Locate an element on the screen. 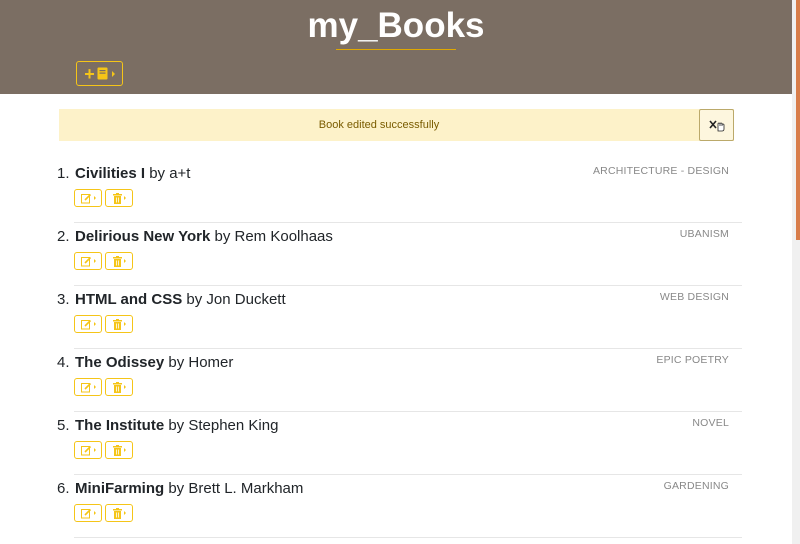  book-author: by Rem Koolhaas is located at coordinates (271, 236).